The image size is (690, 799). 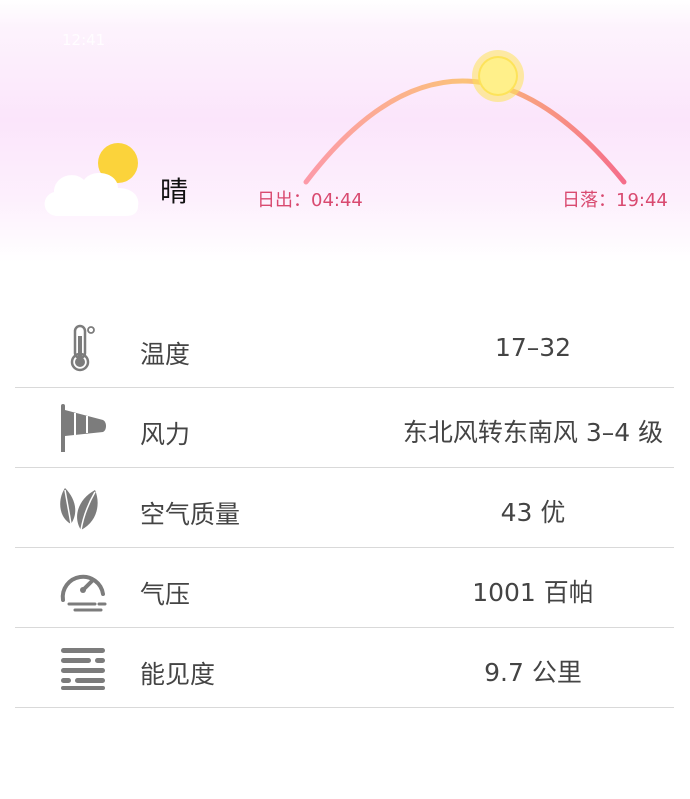 What do you see at coordinates (165, 594) in the screenshot?
I see `detail-label: 气压` at bounding box center [165, 594].